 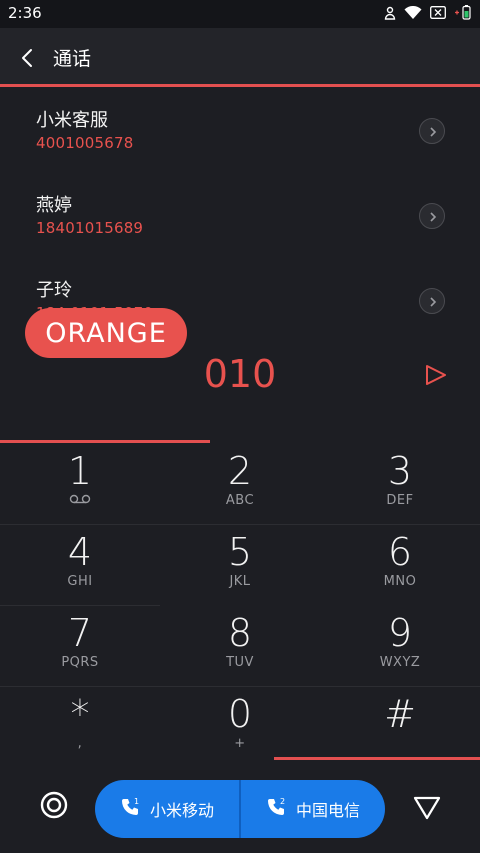 What do you see at coordinates (80, 714) in the screenshot?
I see `key-digit: *` at bounding box center [80, 714].